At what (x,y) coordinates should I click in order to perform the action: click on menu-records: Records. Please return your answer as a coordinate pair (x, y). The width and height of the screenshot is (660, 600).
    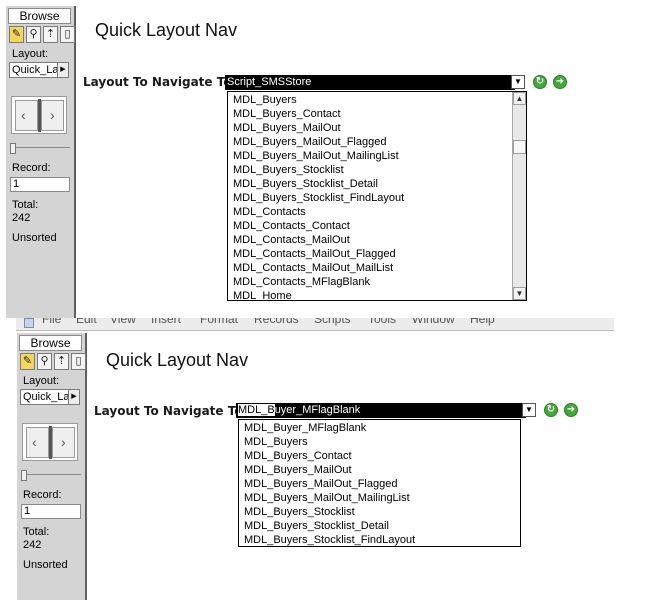
    Looking at the image, I should click on (276, 322).